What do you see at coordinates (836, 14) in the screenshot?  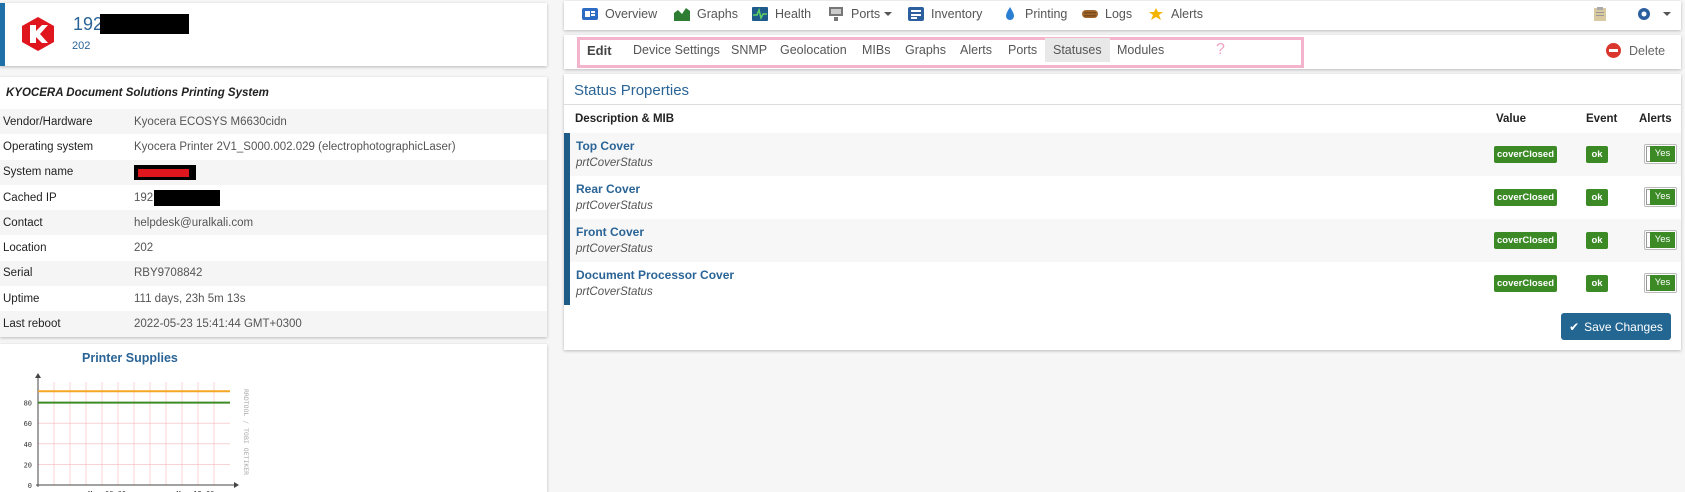 I see `ports-icon` at bounding box center [836, 14].